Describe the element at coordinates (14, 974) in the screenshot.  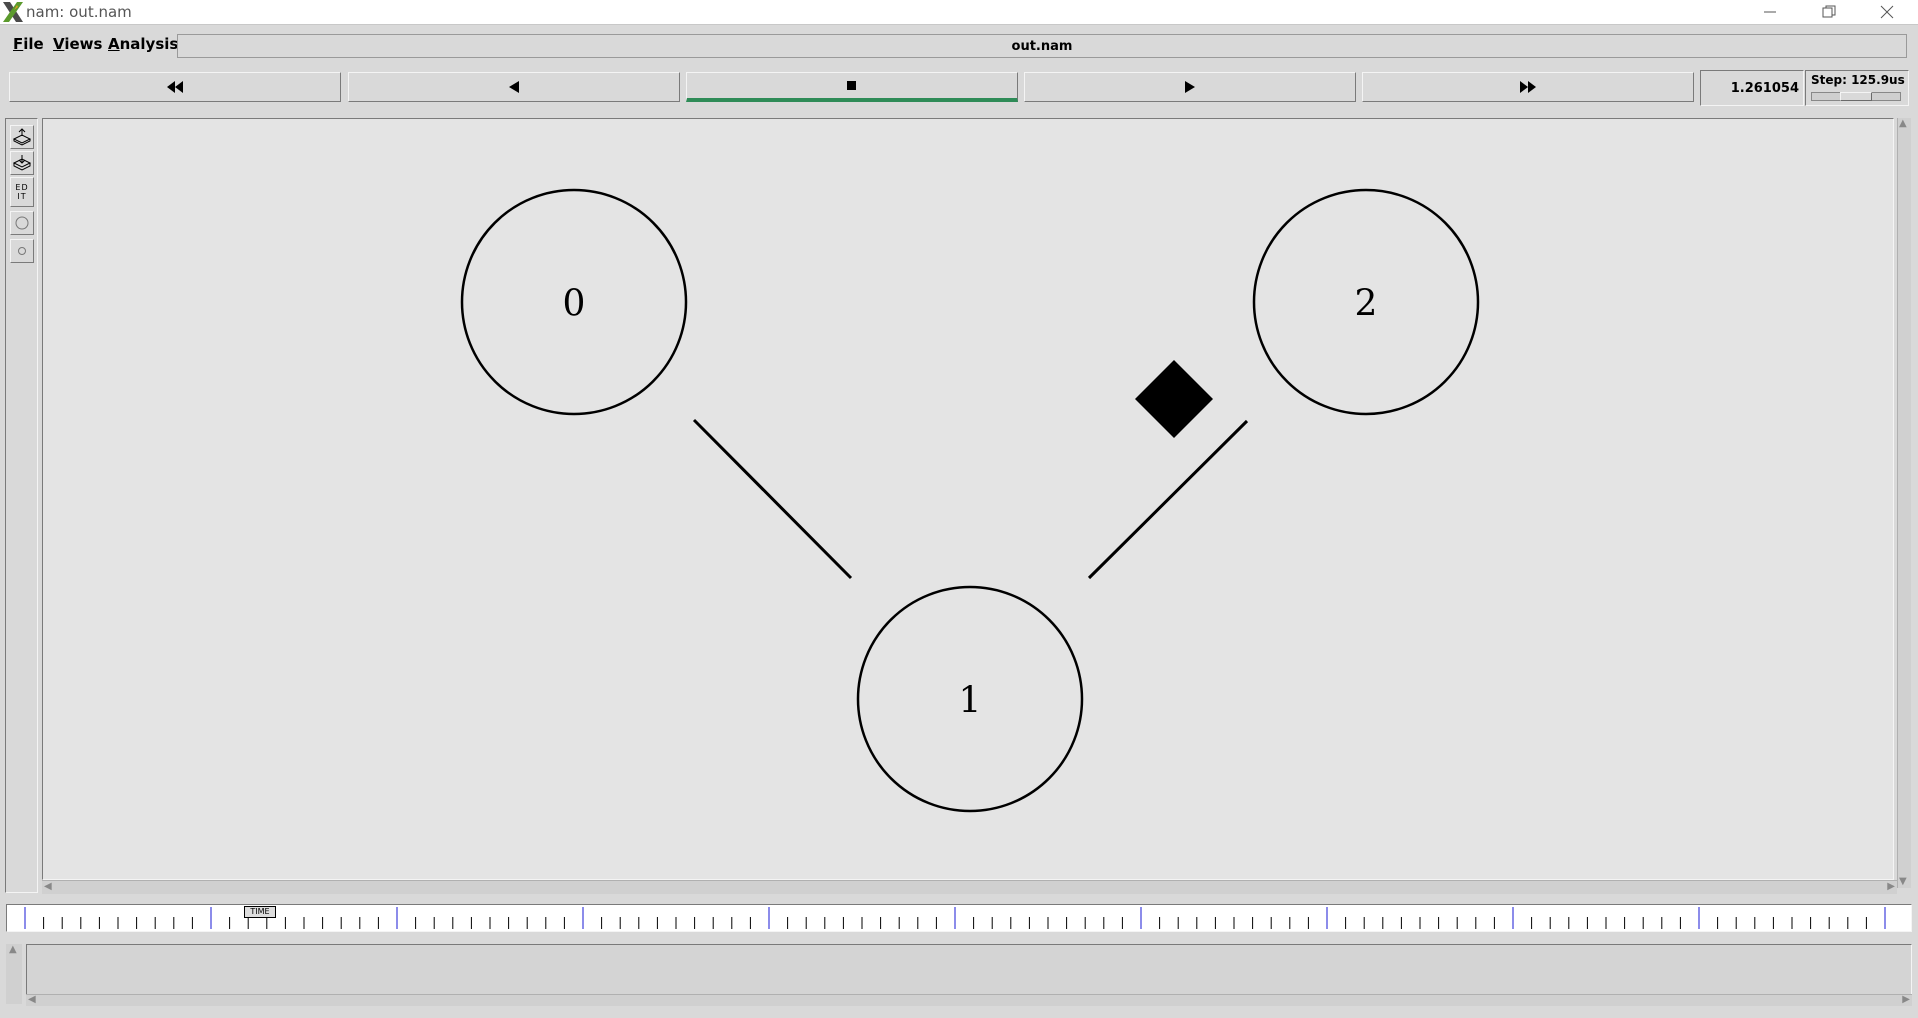
I see `annotation-vertical-scrollbar: ▲` at that location.